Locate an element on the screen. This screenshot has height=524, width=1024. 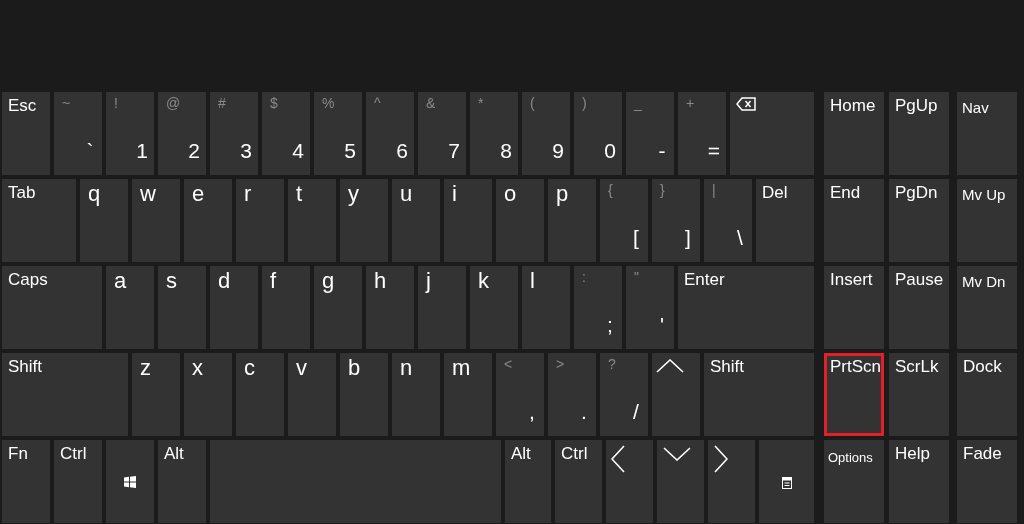
key: * 8 is located at coordinates (494, 133).